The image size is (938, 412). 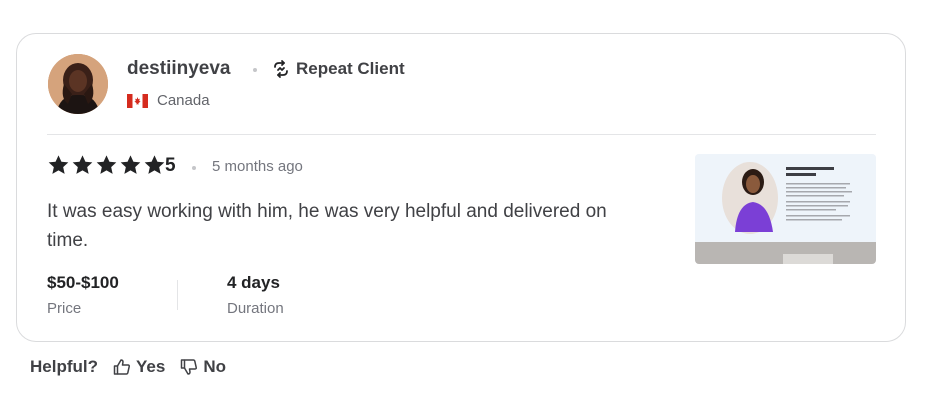 What do you see at coordinates (151, 366) in the screenshot?
I see `vote-yes-label: Yes` at bounding box center [151, 366].